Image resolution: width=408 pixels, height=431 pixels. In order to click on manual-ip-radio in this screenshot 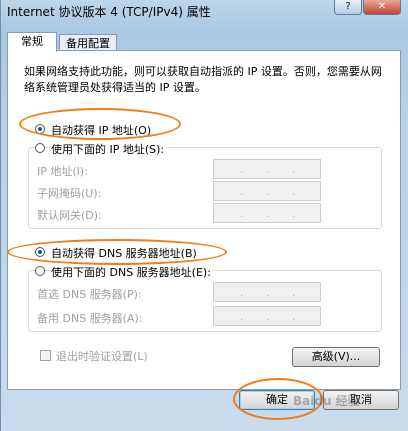, I will do `click(40, 148)`.